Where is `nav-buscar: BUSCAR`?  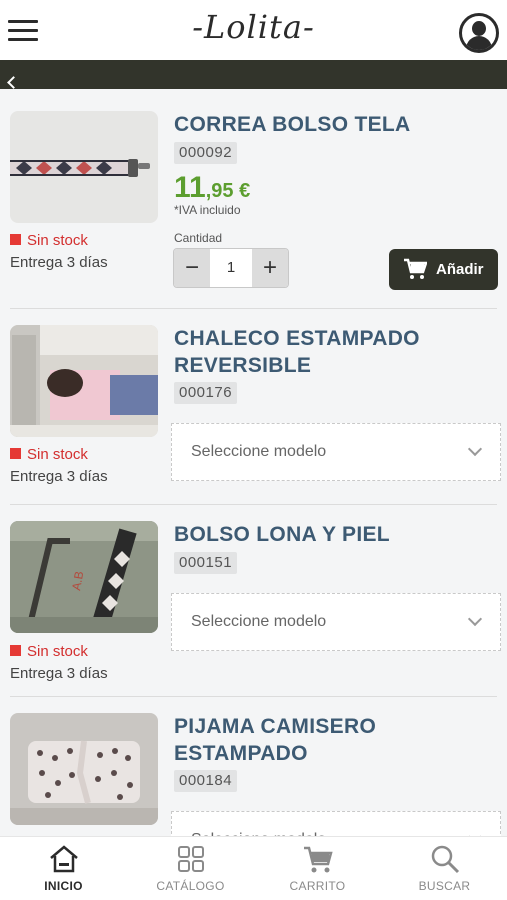
nav-buscar: BUSCAR is located at coordinates (444, 868).